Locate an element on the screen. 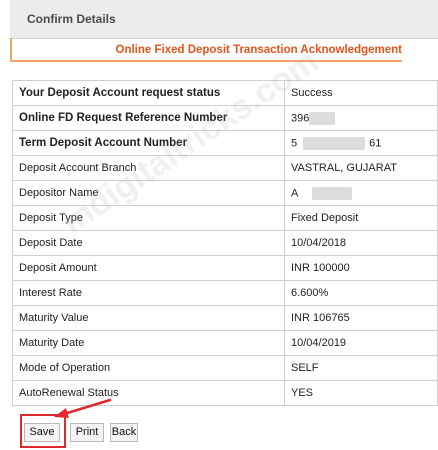  row-value: Success is located at coordinates (361, 93).